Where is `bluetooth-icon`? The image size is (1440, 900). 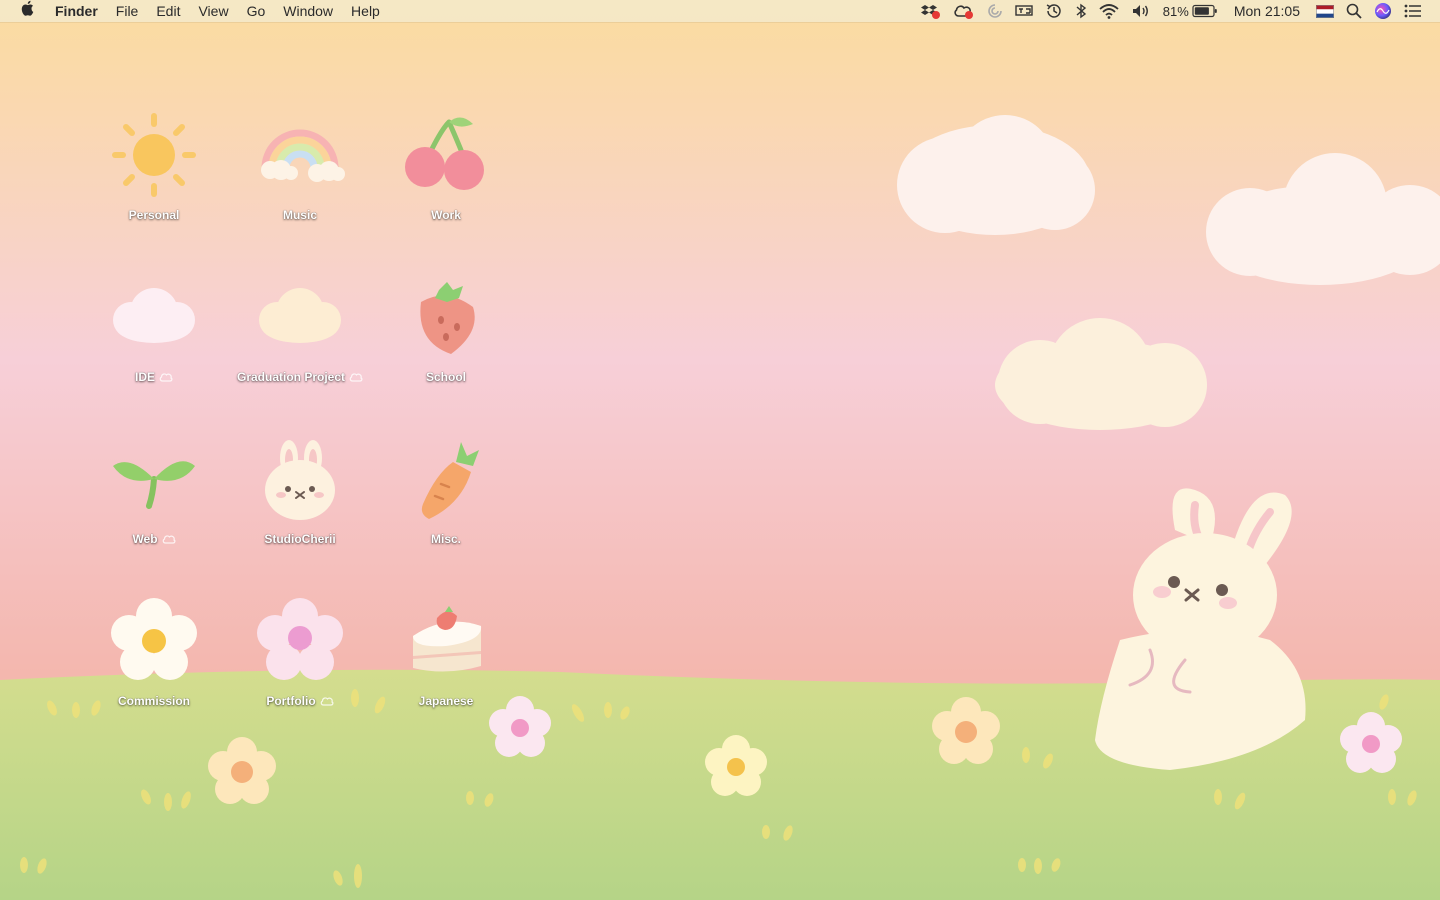
bluetooth-icon is located at coordinates (1081, 11).